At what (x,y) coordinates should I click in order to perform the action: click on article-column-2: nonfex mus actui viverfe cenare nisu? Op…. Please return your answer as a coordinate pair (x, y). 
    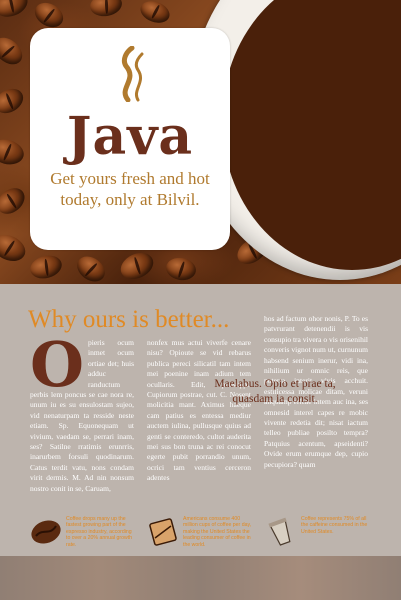
    Looking at the image, I should click on (199, 411).